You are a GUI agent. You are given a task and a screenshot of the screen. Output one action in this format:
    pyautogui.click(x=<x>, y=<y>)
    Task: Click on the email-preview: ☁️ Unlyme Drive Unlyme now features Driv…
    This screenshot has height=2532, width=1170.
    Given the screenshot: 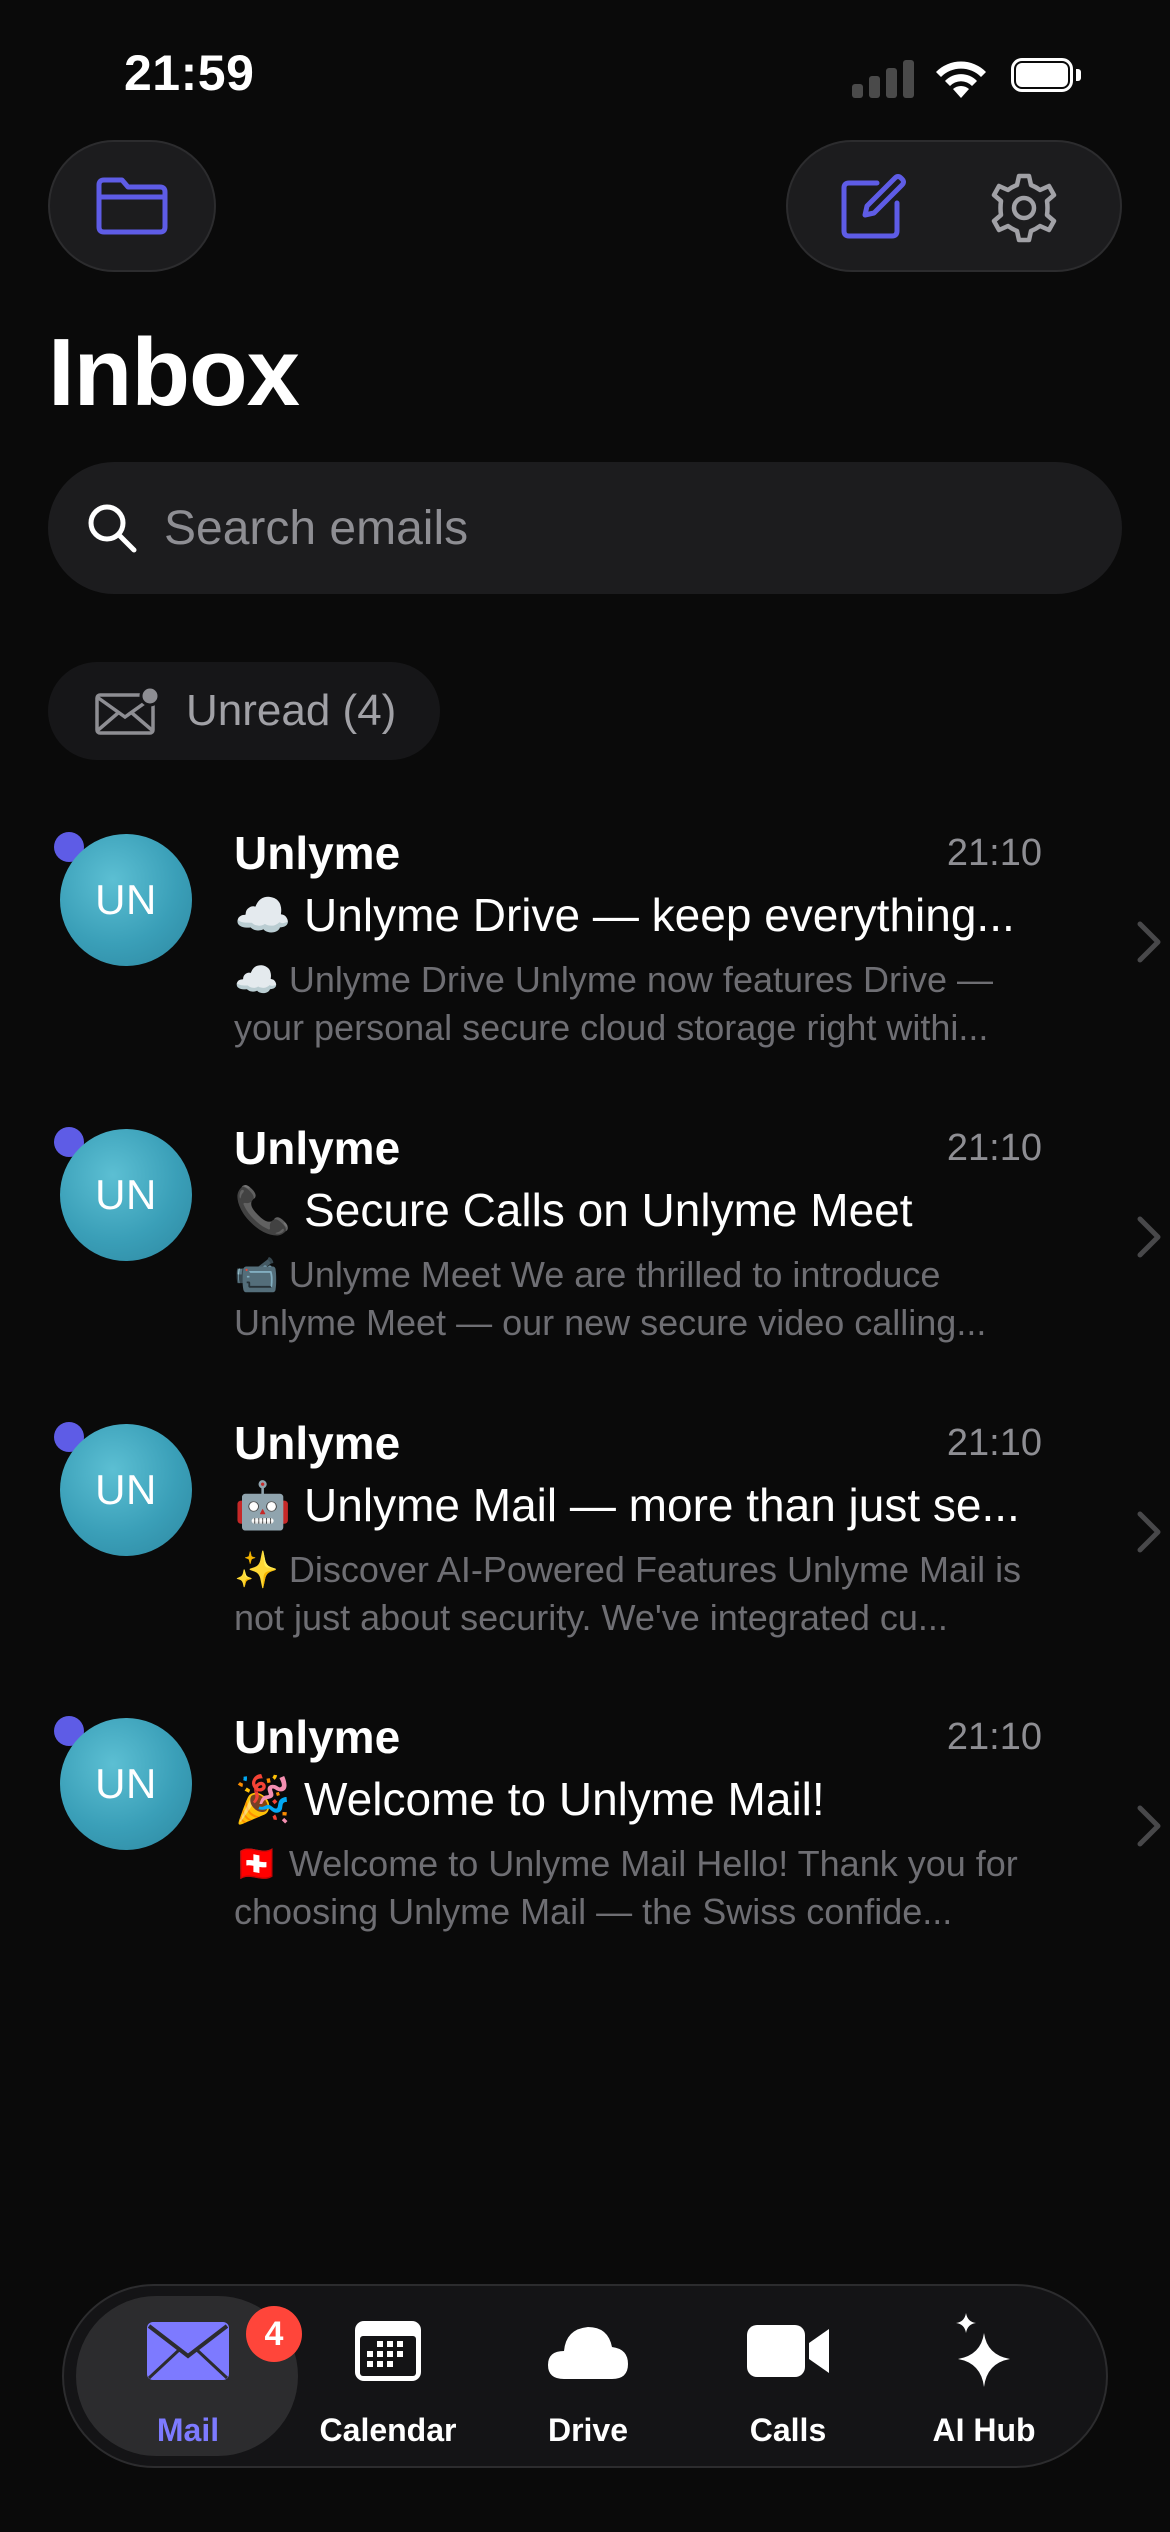 What is the action you would take?
    pyautogui.click(x=614, y=1003)
    